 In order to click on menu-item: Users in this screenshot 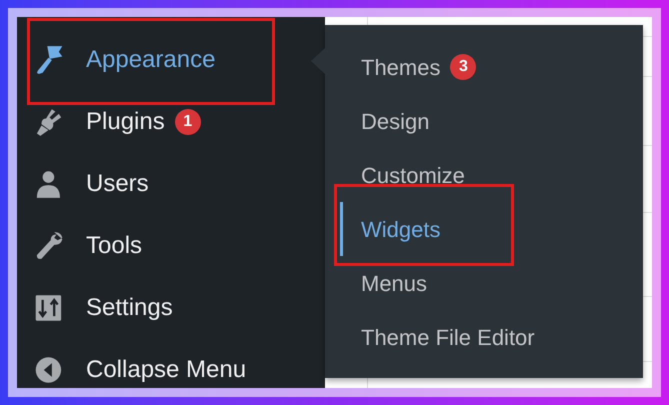, I will do `click(117, 184)`.